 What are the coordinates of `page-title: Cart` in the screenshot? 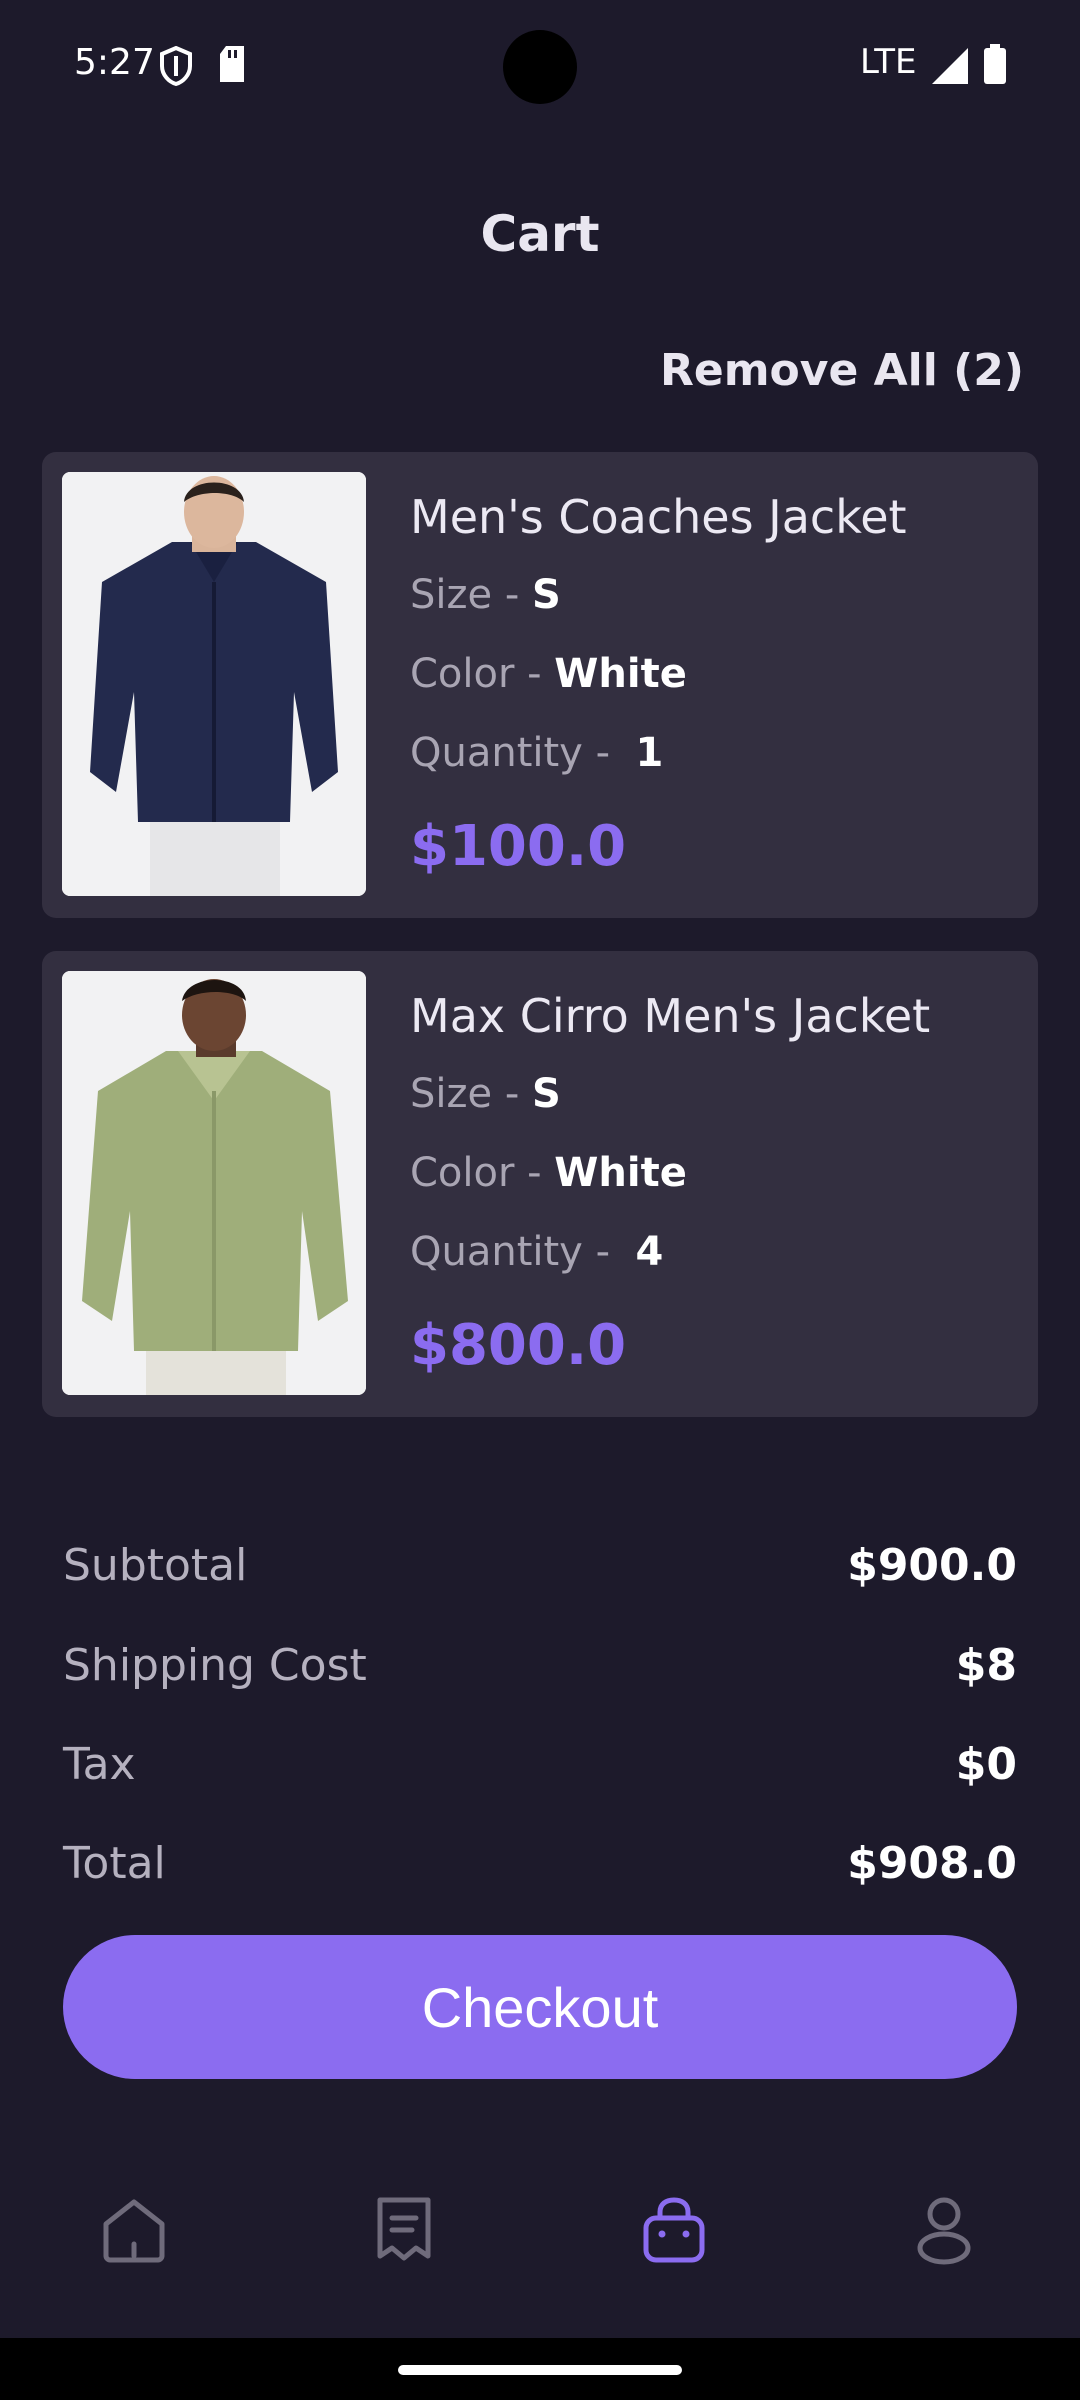 It's located at (540, 234).